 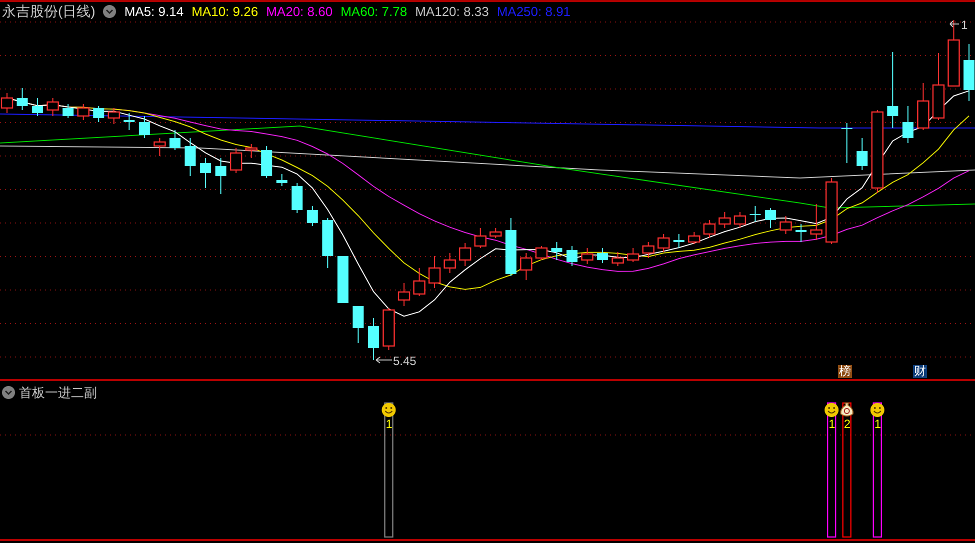 What do you see at coordinates (58, 393) in the screenshot?
I see `panel-title: 首板一进二副` at bounding box center [58, 393].